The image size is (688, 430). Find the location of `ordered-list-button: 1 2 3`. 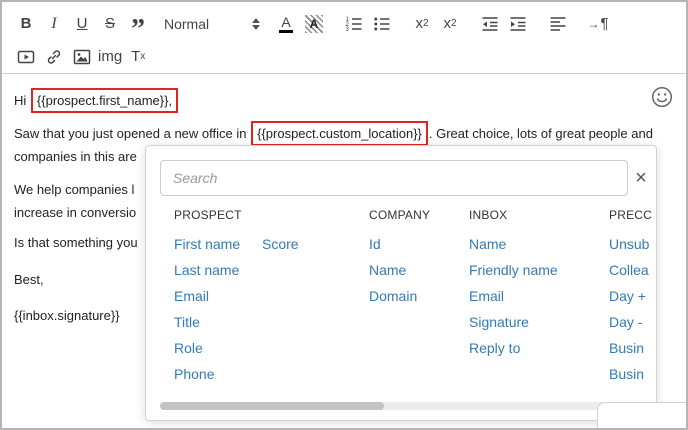

ordered-list-button: 1 2 3 is located at coordinates (354, 24).